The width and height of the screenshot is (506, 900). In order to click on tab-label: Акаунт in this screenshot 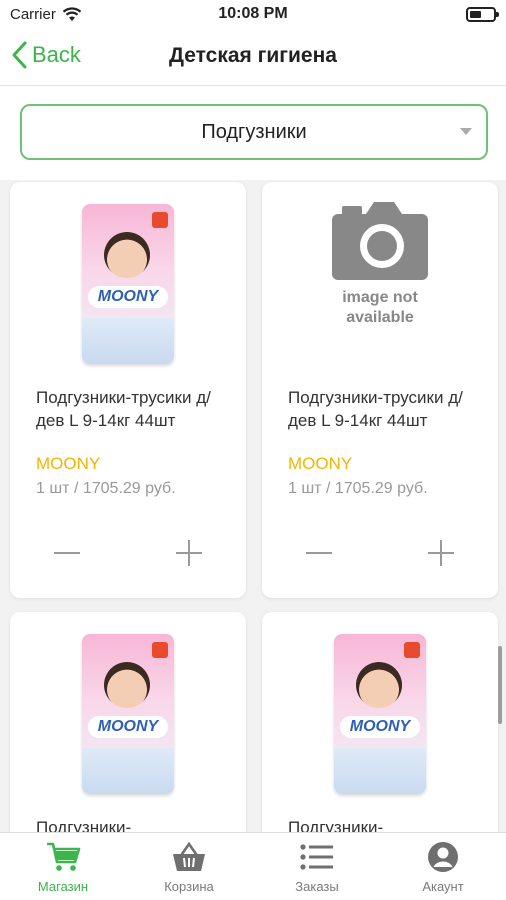, I will do `click(443, 886)`.